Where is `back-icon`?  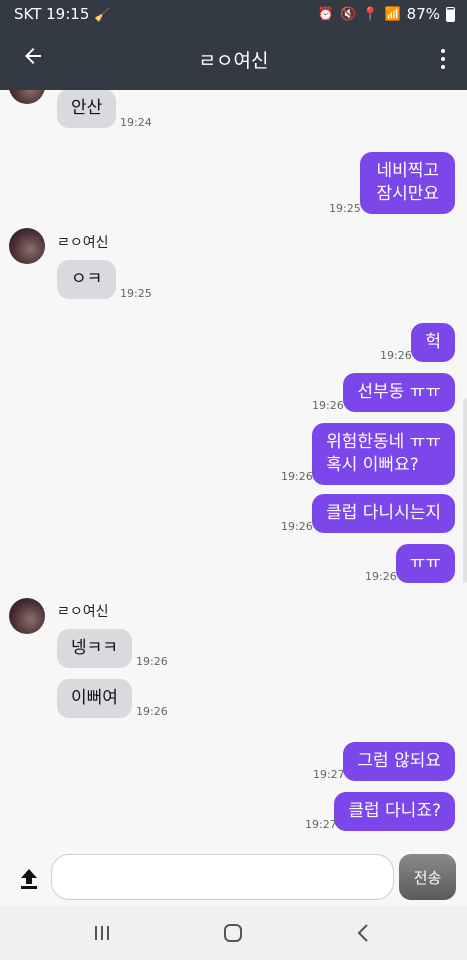 back-icon is located at coordinates (364, 933).